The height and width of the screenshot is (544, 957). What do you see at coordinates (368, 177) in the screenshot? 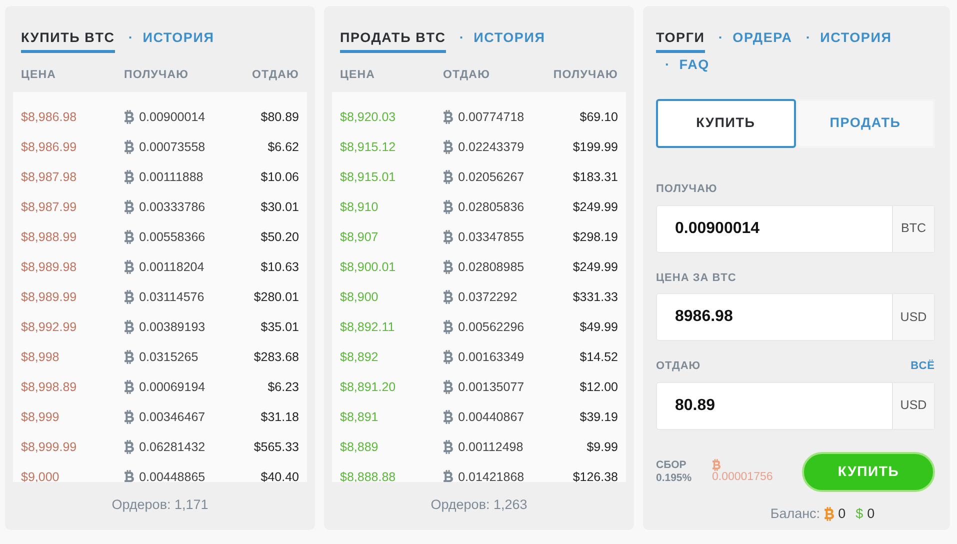
I see `price-cell-text: $8,915.01` at bounding box center [368, 177].